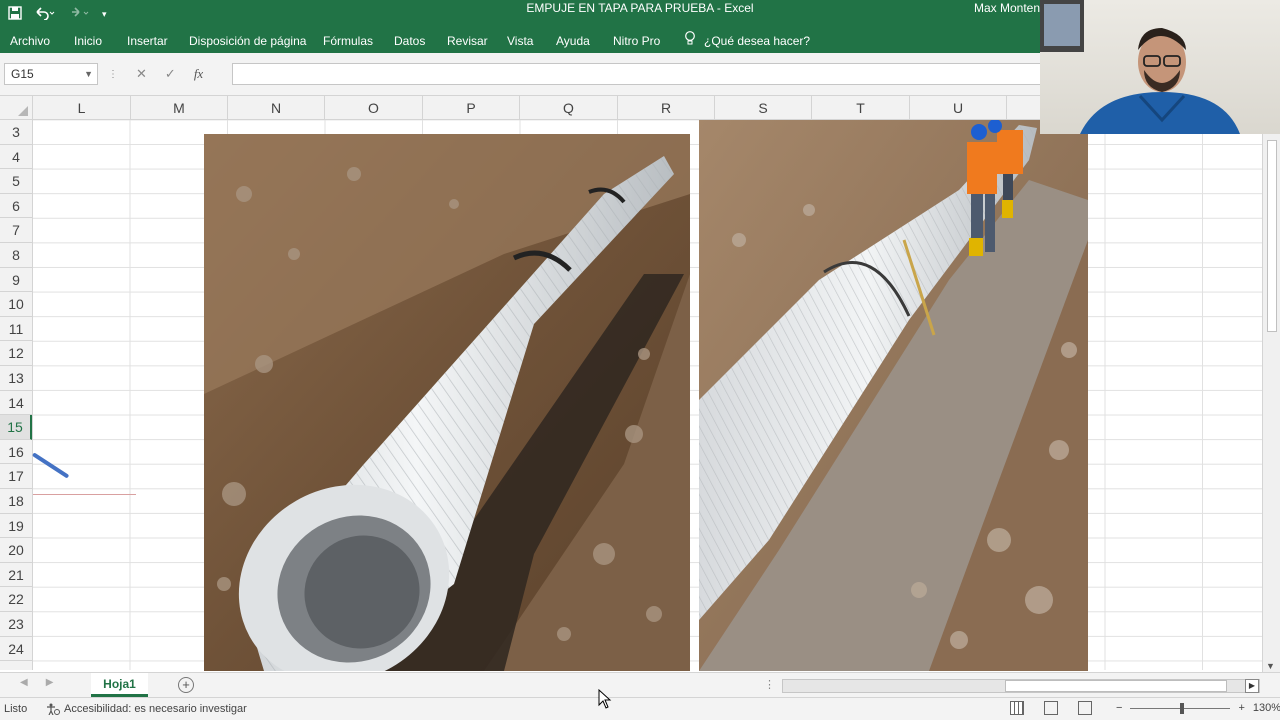  What do you see at coordinates (179, 108) in the screenshot?
I see `column-header: M` at bounding box center [179, 108].